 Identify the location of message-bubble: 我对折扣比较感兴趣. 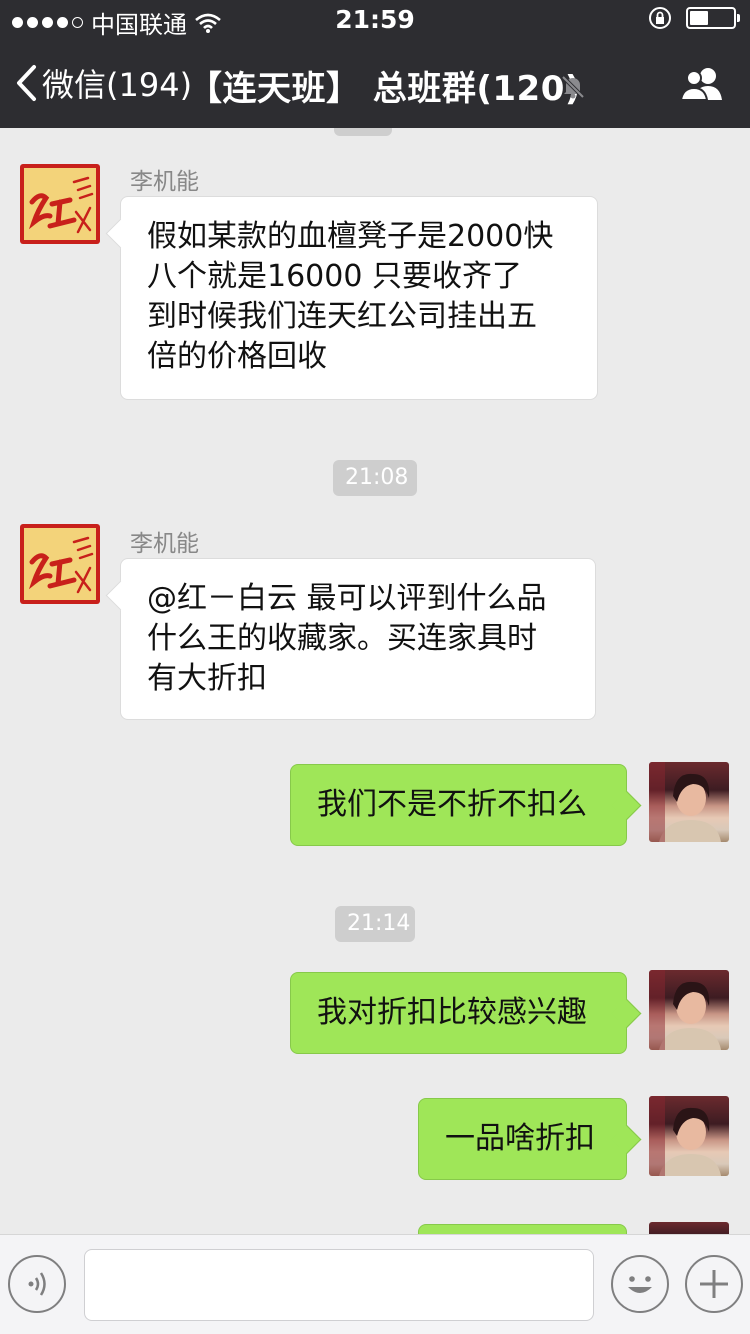
(458, 1013).